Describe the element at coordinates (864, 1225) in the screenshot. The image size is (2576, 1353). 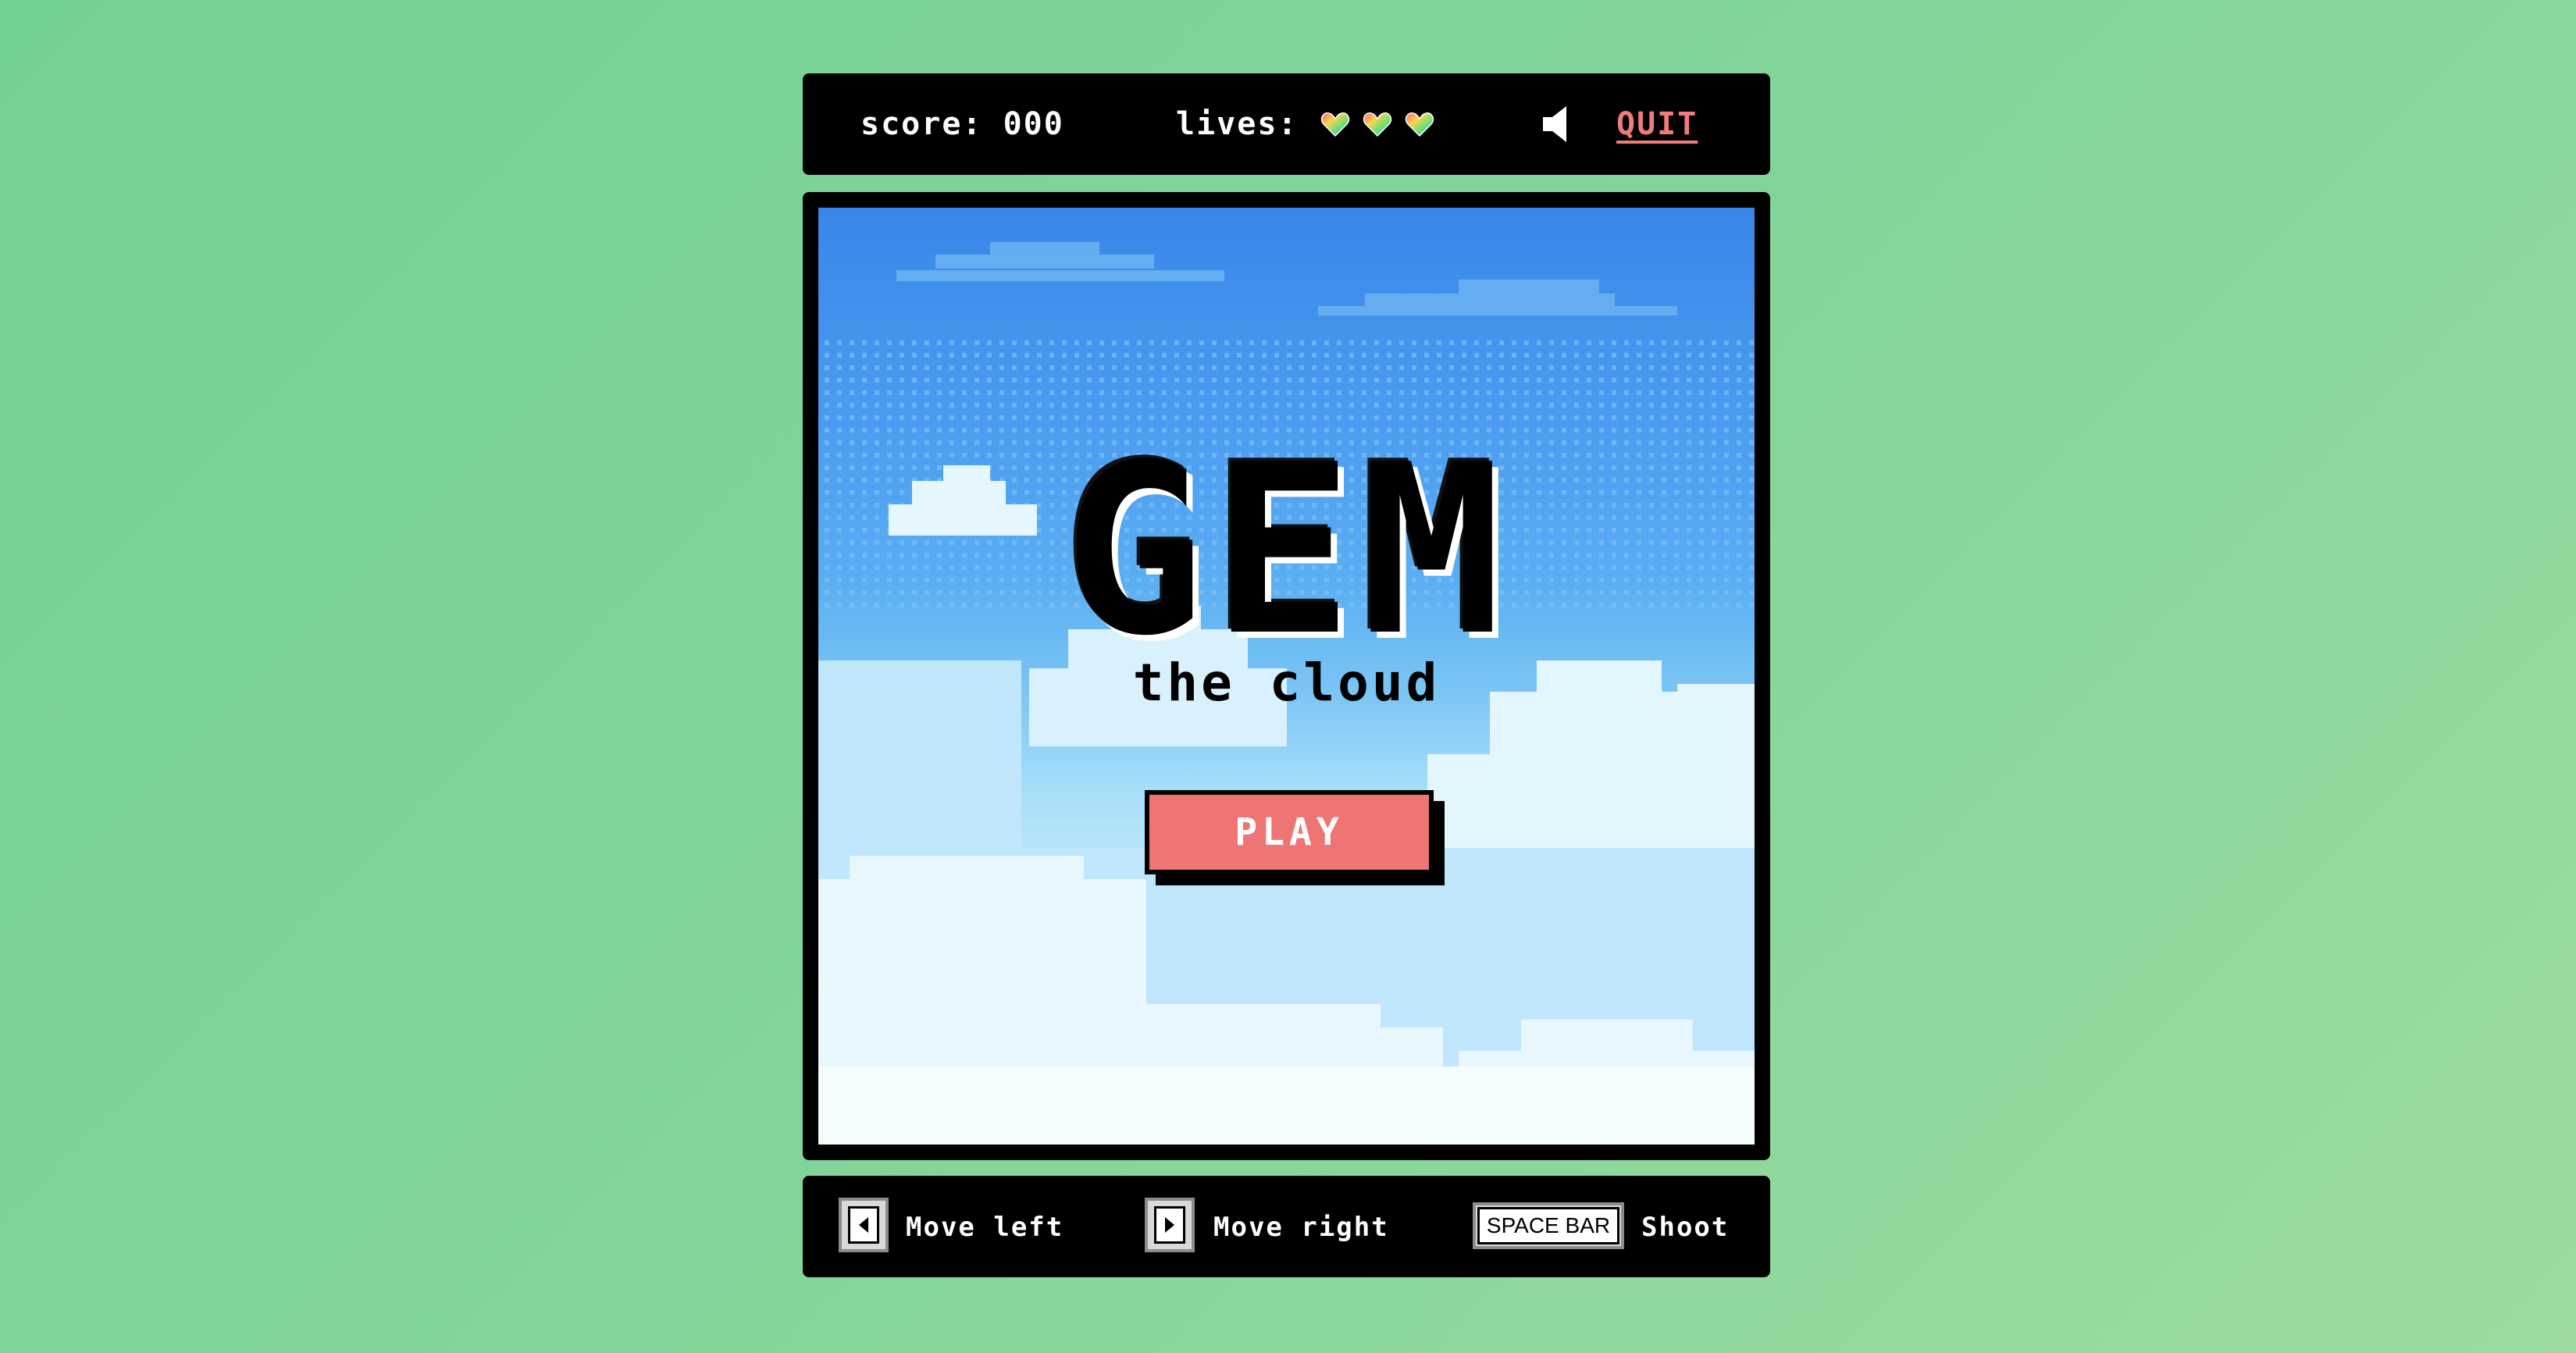
I see `arrow-left-key-icon` at that location.